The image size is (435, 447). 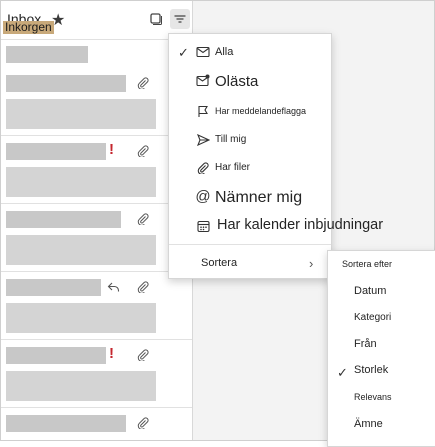 I want to click on filter-button, so click(x=180, y=19).